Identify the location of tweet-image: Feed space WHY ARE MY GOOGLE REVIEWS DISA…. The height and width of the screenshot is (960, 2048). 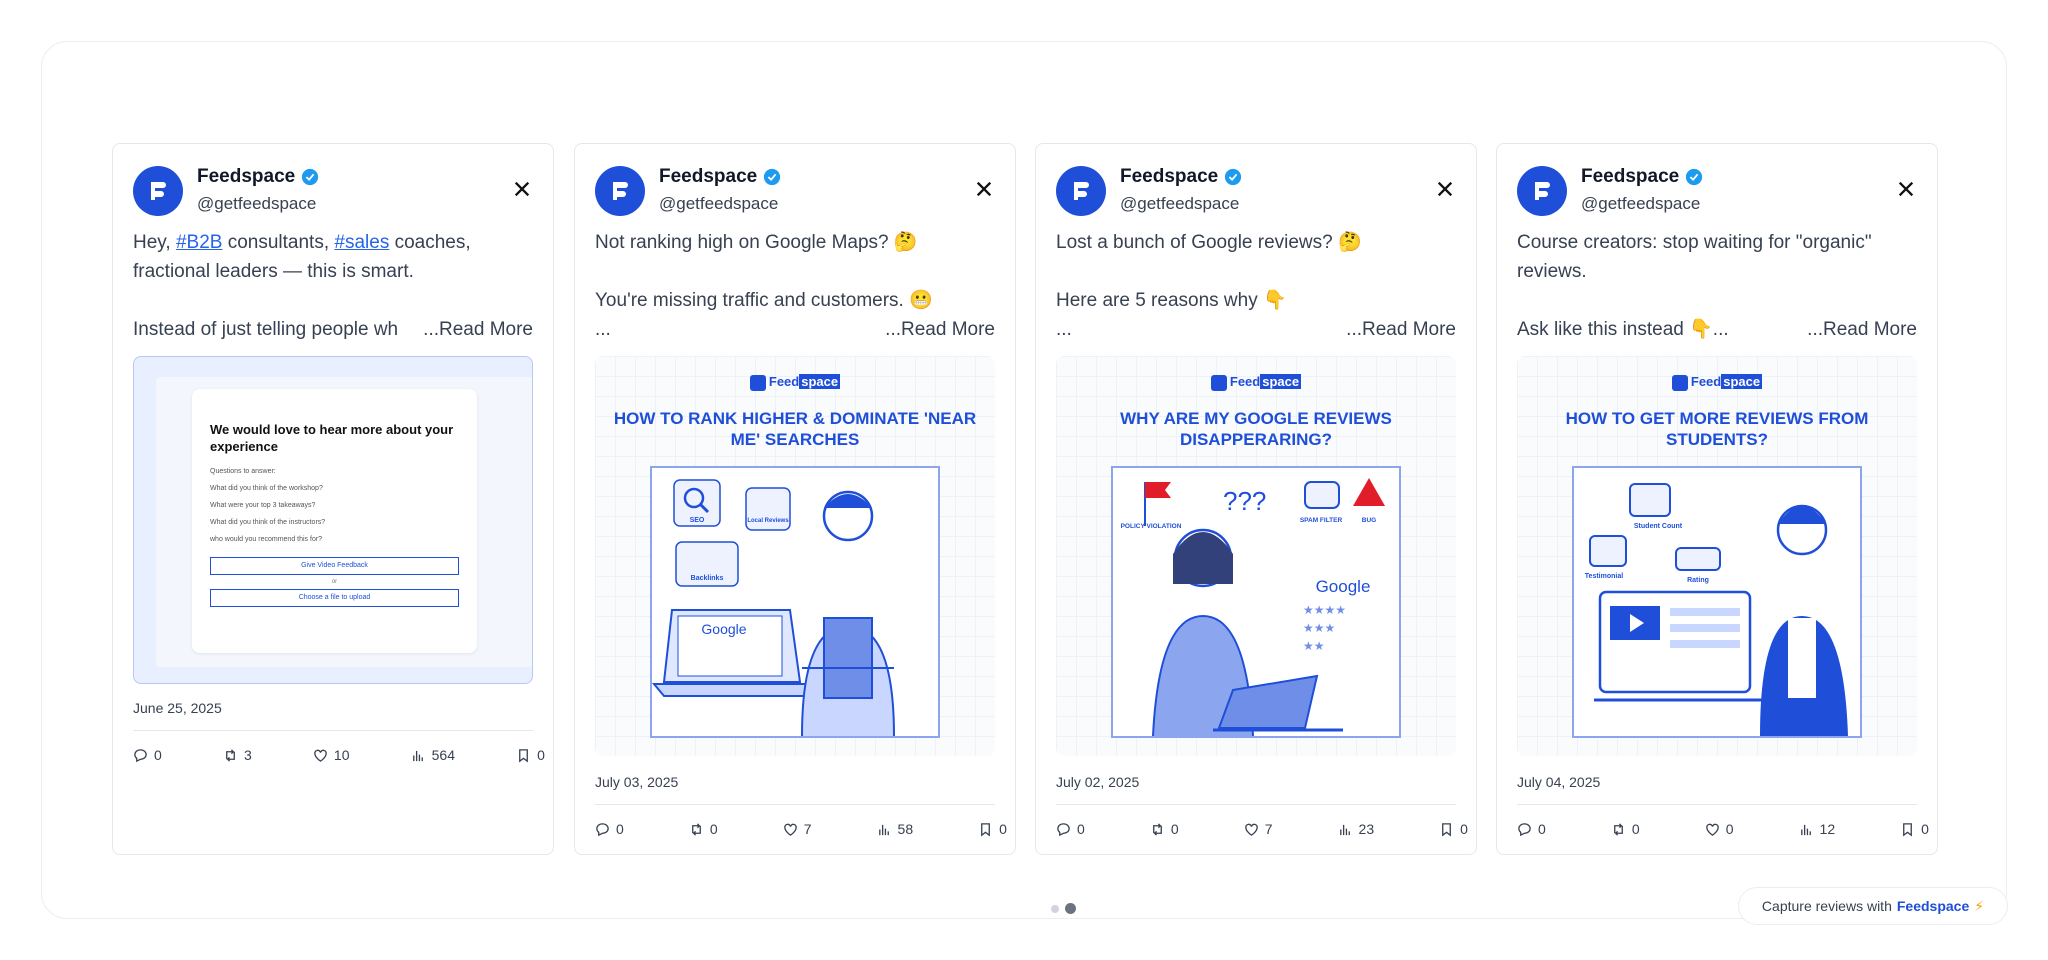
(1256, 556).